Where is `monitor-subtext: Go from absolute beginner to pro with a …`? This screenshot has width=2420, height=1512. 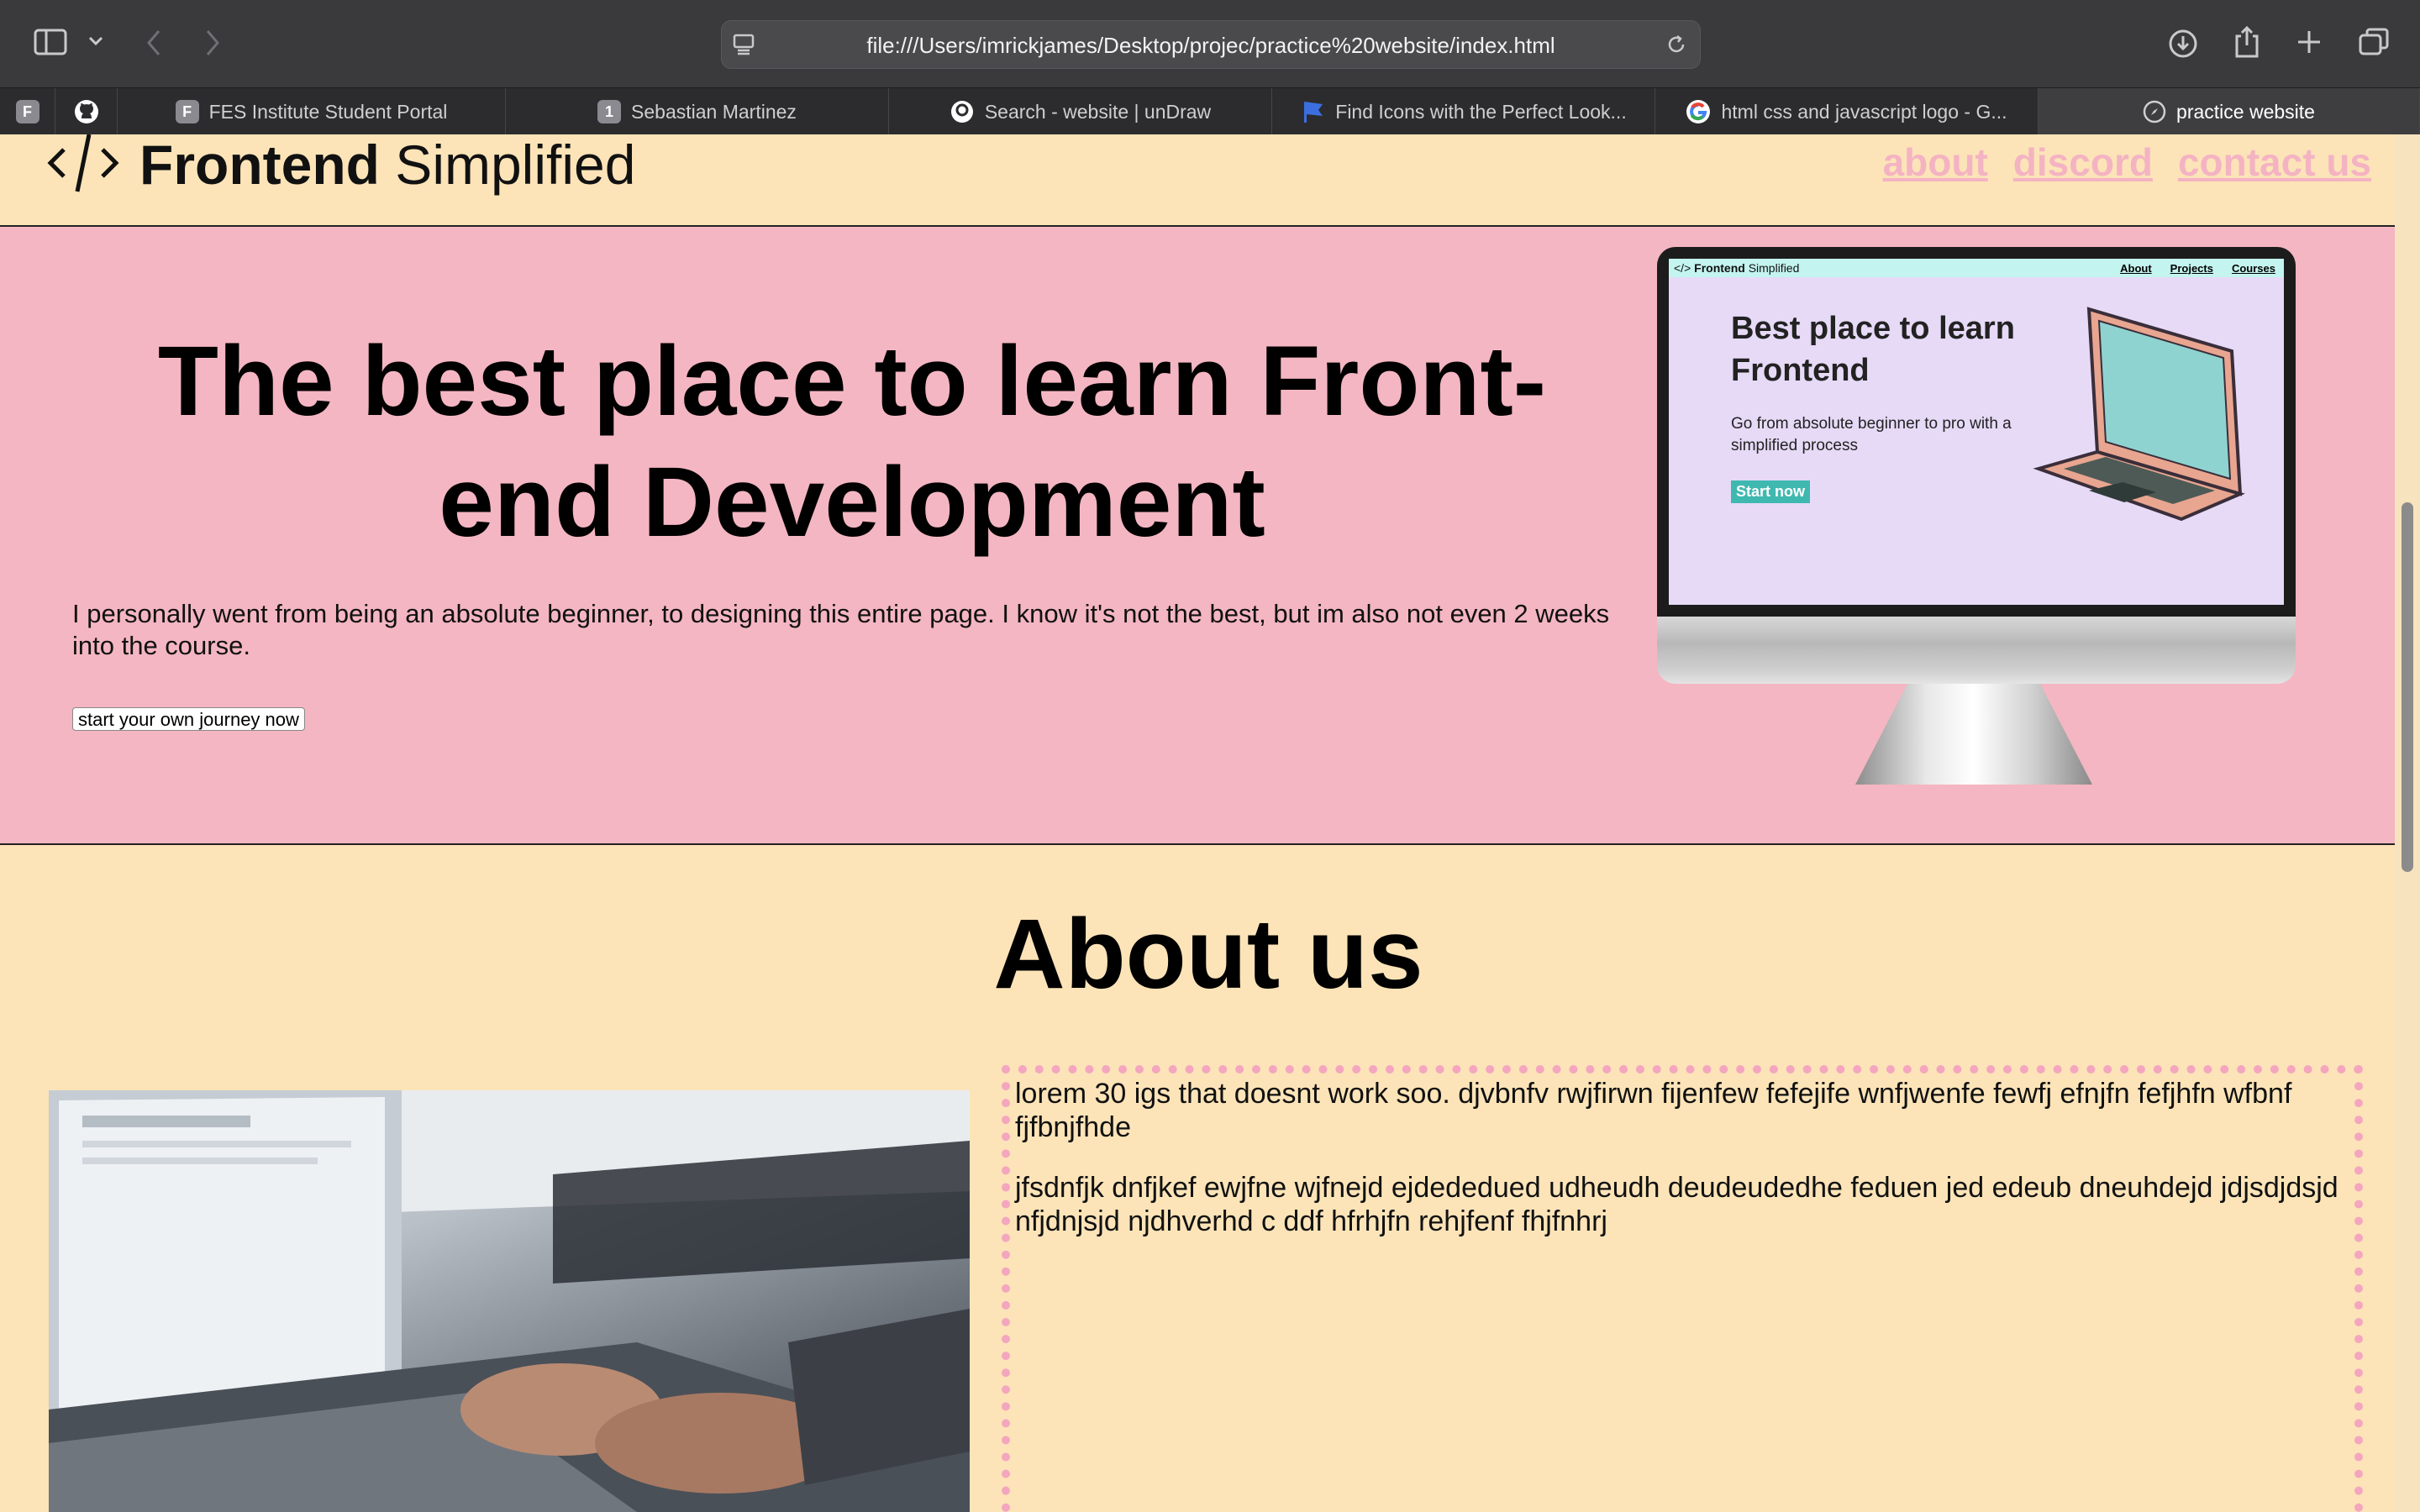 monitor-subtext: Go from absolute beginner to pro with a … is located at coordinates (1871, 434).